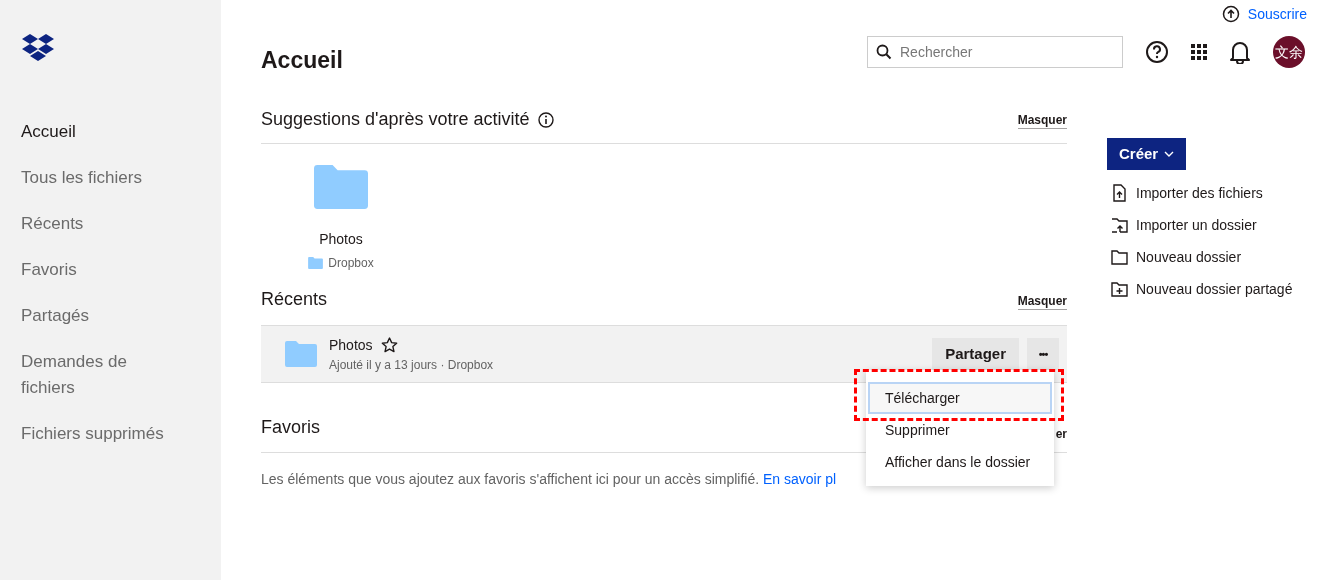  What do you see at coordinates (1147, 154) in the screenshot?
I see `create-button: Créer` at bounding box center [1147, 154].